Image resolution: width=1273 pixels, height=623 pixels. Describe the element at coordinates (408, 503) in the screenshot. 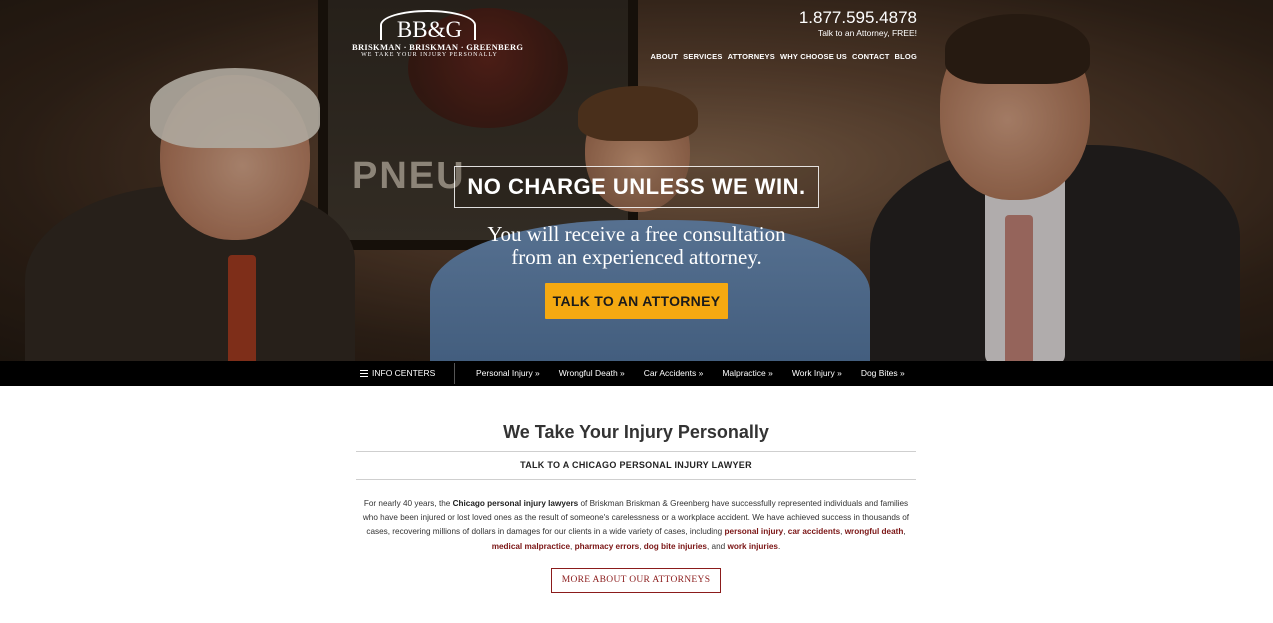

I see `para-text-1: For nearly 40 years, the` at that location.